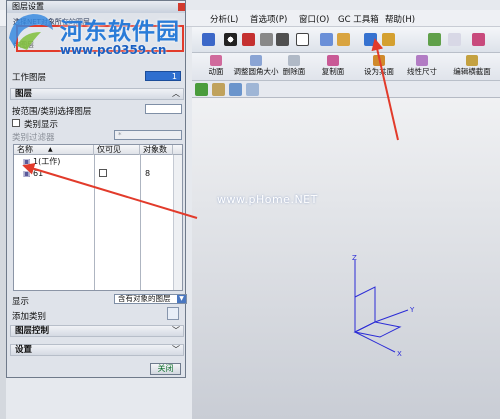 The image size is (500, 419). I want to click on shade-icon, so click(230, 39).